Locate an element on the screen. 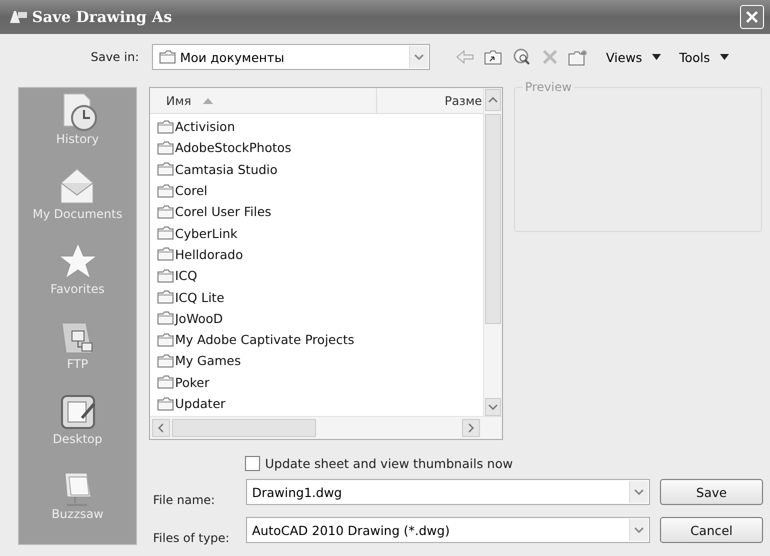  sort-ascending-icon is located at coordinates (208, 101).